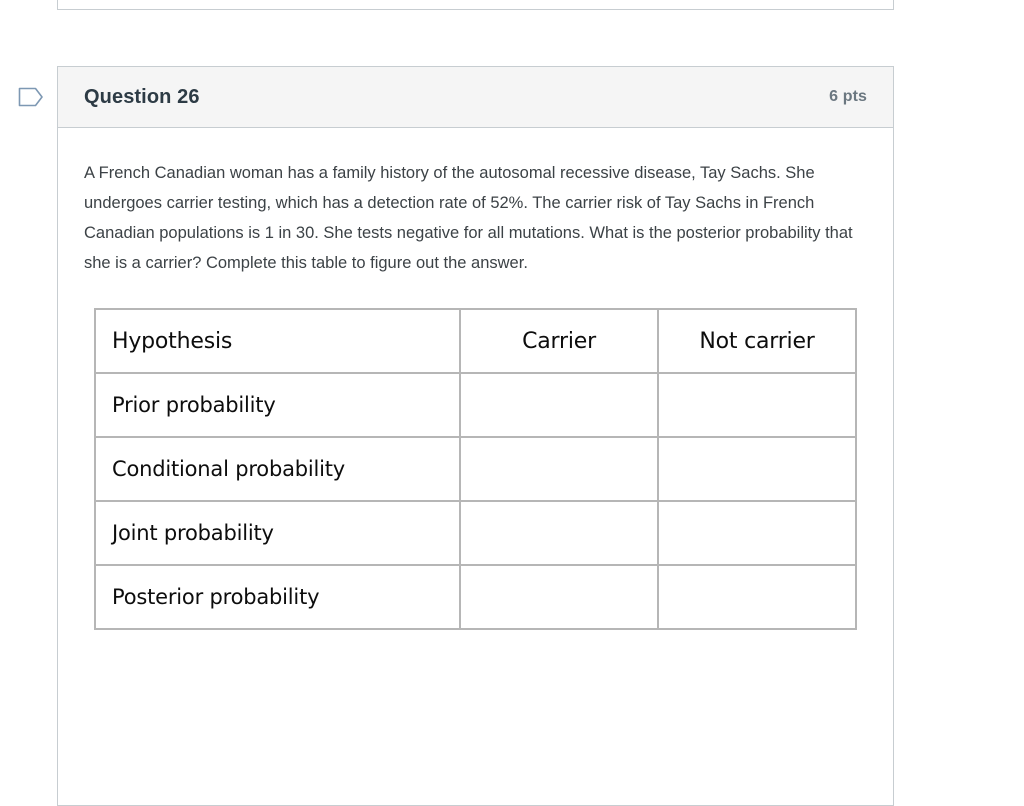 The width and height of the screenshot is (1024, 806). What do you see at coordinates (757, 597) in the screenshot?
I see `table-cell-posterior-not-carrier` at bounding box center [757, 597].